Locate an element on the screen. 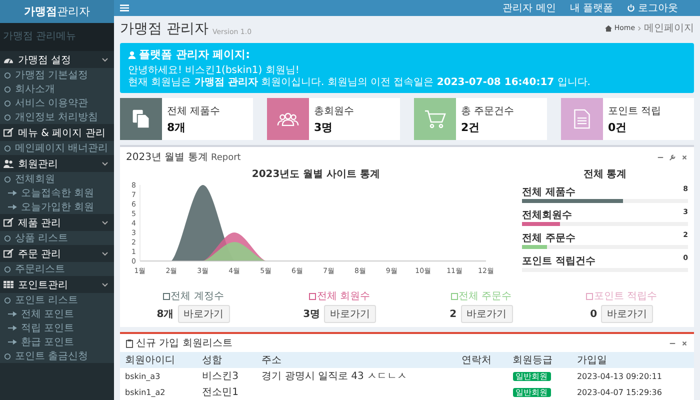 The width and height of the screenshot is (700, 400). alert-text: 현재 회원님은 가맹점 관리자 회원이십니다. 회원님의 이전 접속일은 2023-07-08 16:40:17 입니다. is located at coordinates (360, 83).